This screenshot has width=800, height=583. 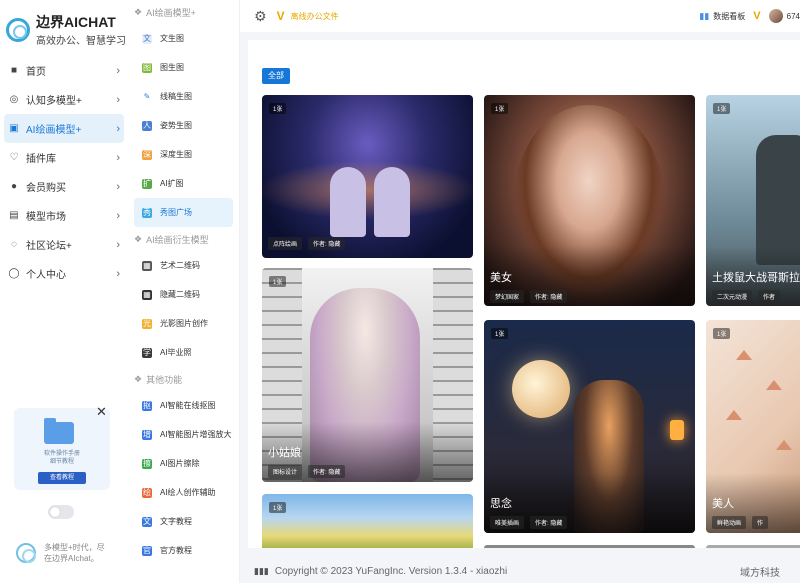 What do you see at coordinates (260, 16) in the screenshot?
I see `gear-icon: ⚙` at bounding box center [260, 16].